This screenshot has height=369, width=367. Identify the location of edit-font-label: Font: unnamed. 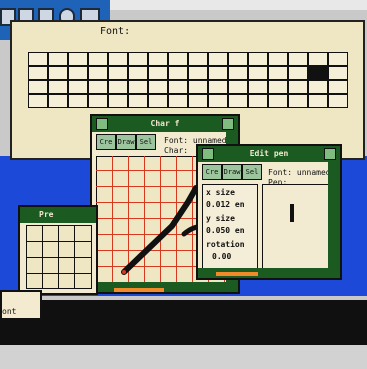
(299, 172).